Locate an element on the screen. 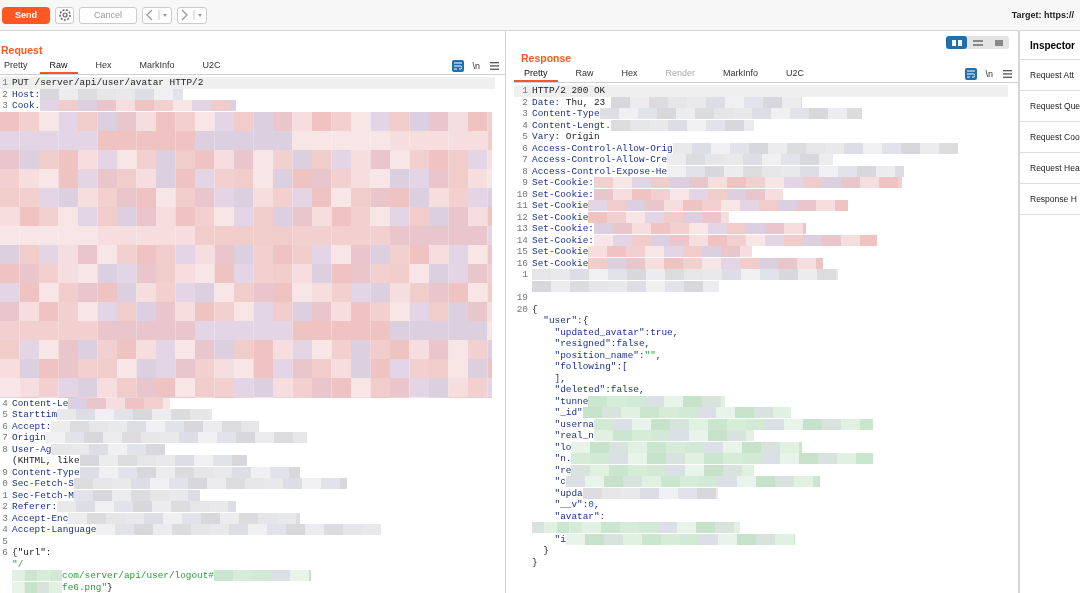 Image resolution: width=1080 pixels, height=593 pixels. line-number: 14 is located at coordinates (521, 240).